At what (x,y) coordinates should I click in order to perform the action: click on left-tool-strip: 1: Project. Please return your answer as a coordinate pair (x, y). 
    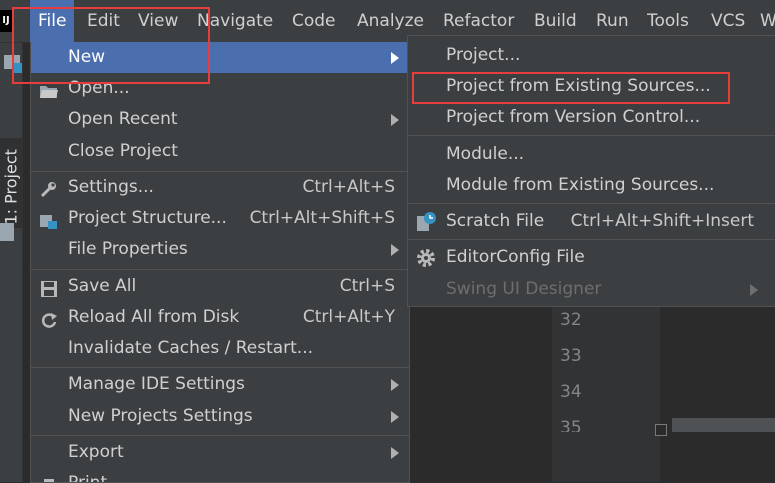
    Looking at the image, I should click on (11, 262).